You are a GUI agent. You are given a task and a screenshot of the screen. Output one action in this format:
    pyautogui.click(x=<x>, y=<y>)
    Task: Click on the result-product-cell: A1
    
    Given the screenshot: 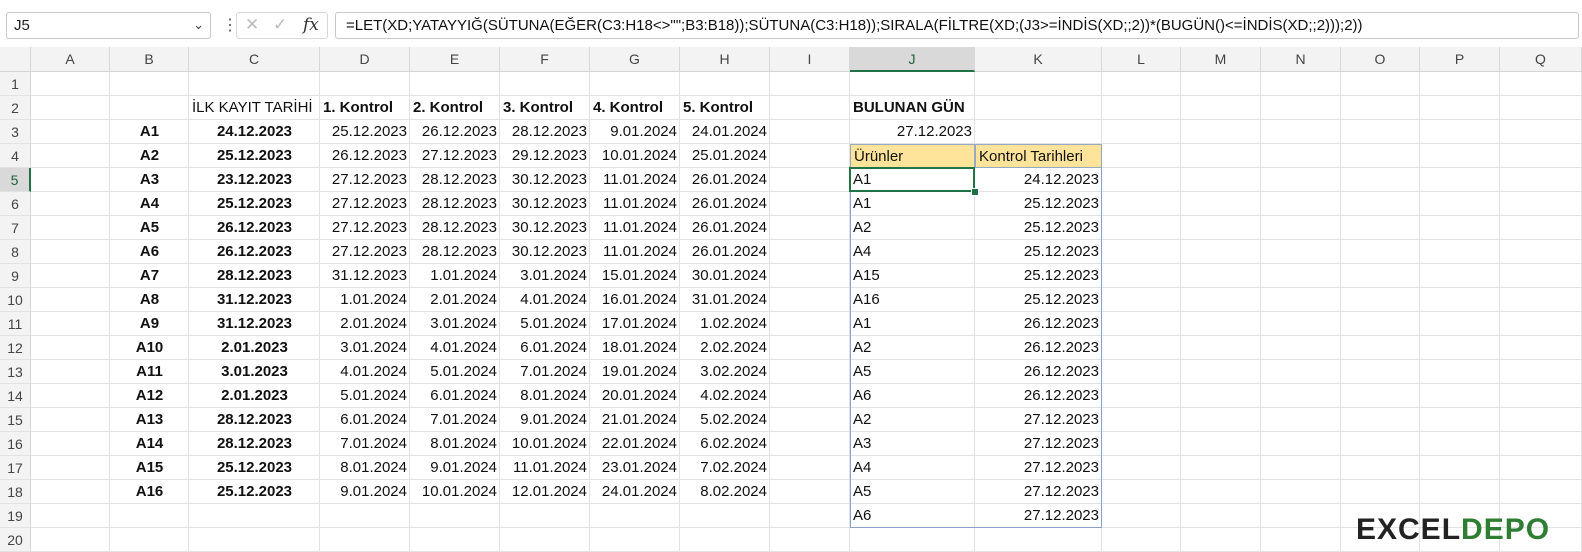 What is the action you would take?
    pyautogui.click(x=912, y=204)
    